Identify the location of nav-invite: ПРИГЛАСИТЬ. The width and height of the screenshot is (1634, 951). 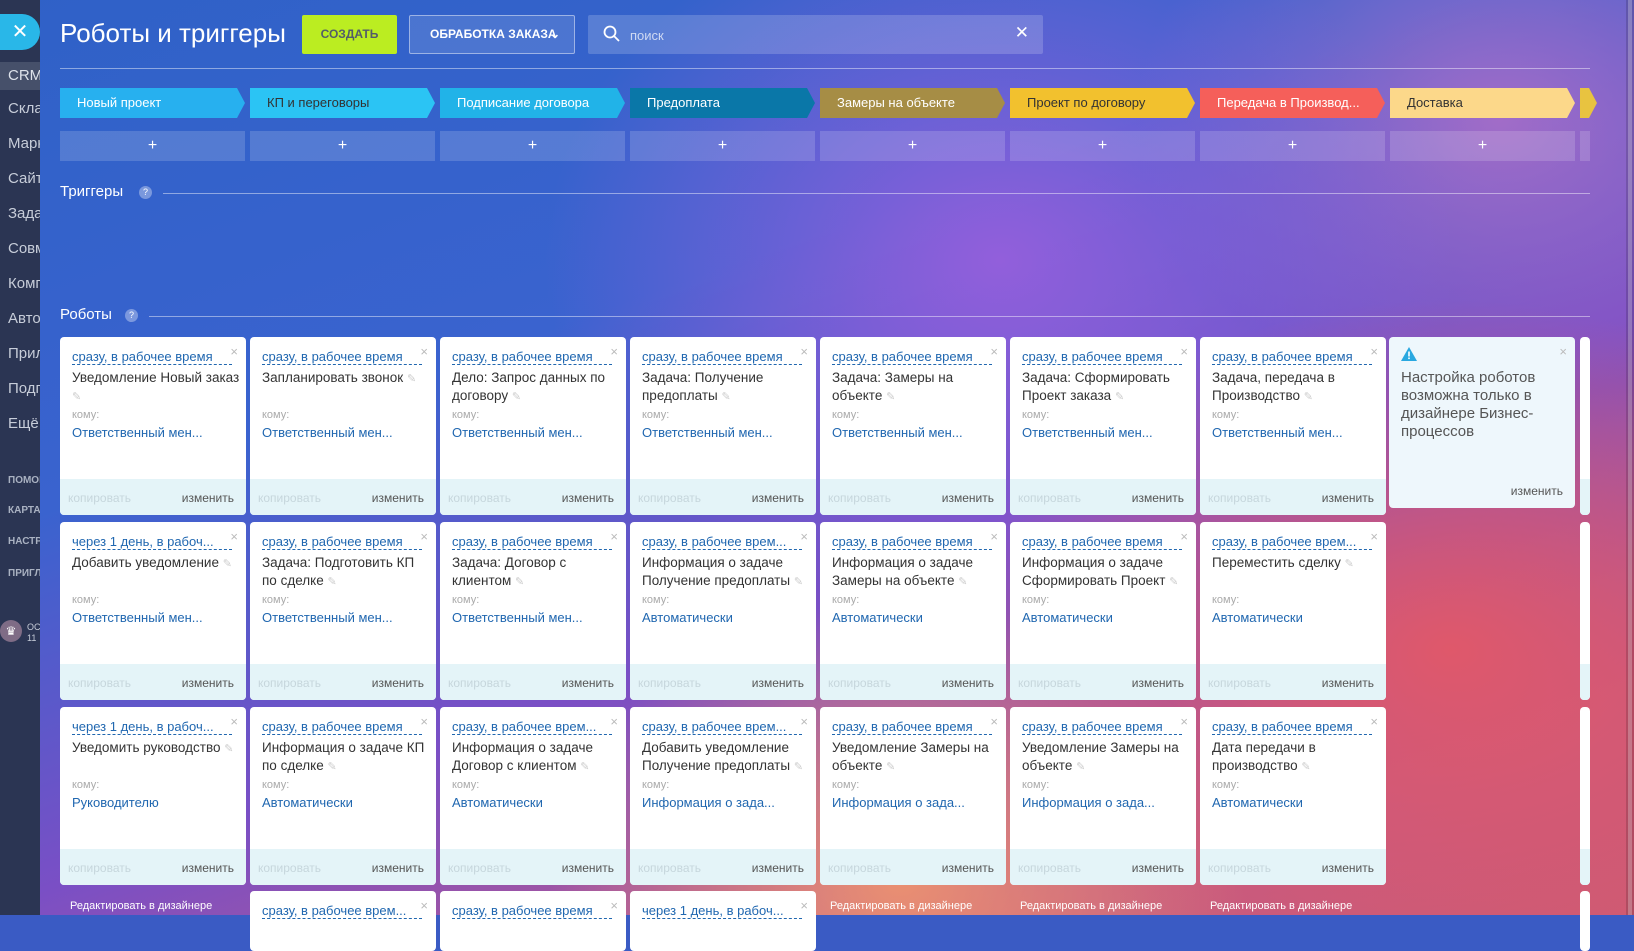
(24, 573).